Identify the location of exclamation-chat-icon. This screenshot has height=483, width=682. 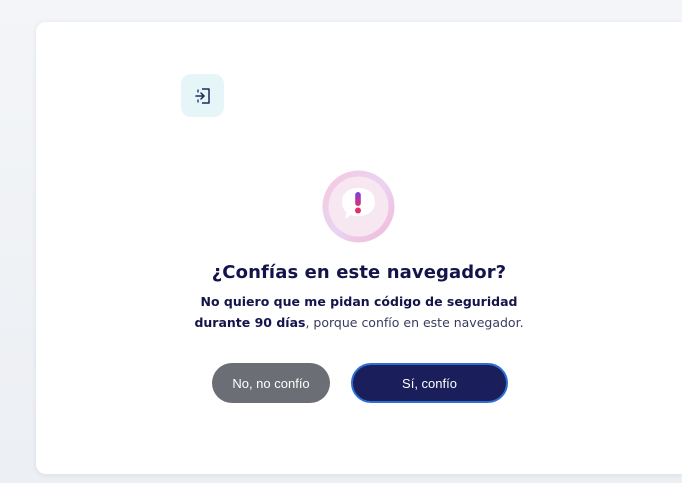
(358, 206).